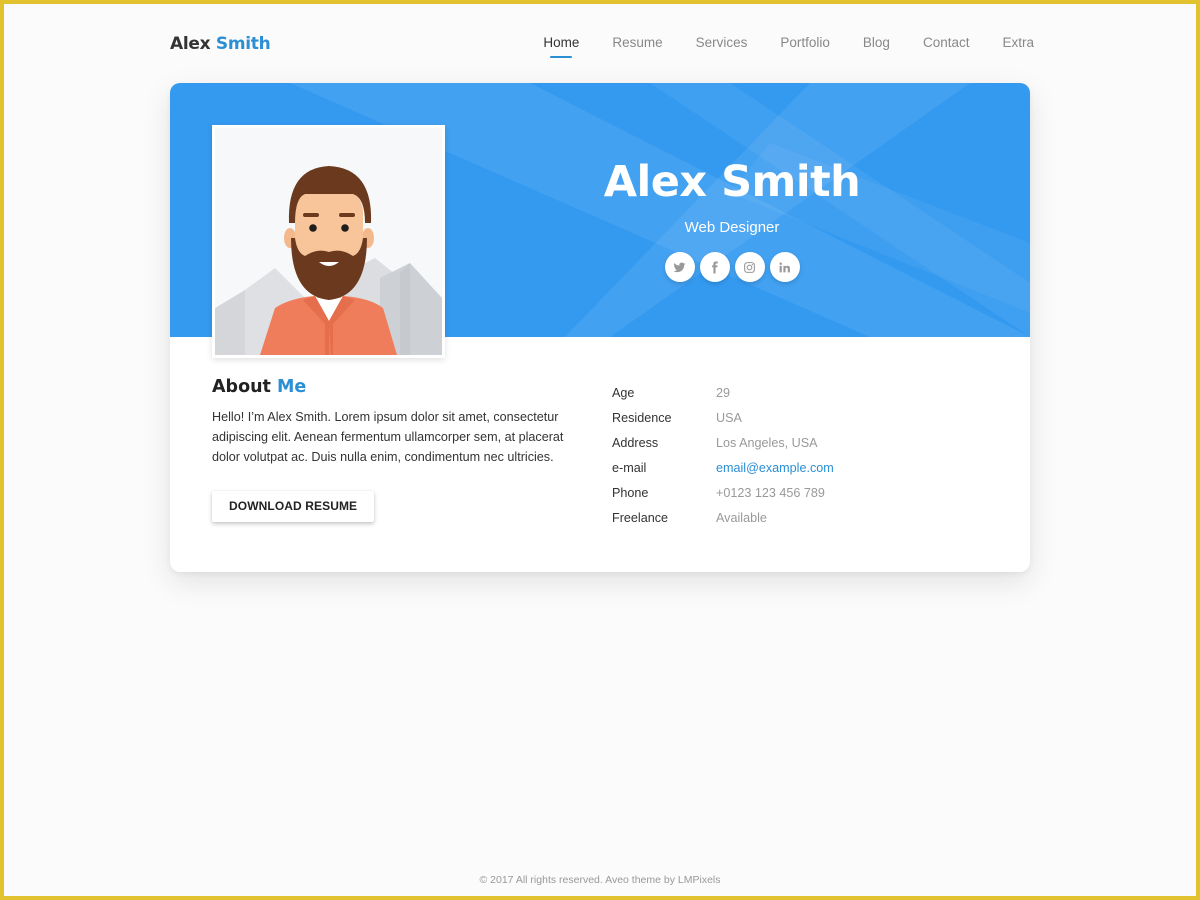 The height and width of the screenshot is (900, 1200). What do you see at coordinates (402, 387) in the screenshot?
I see `about-title: About Me` at bounding box center [402, 387].